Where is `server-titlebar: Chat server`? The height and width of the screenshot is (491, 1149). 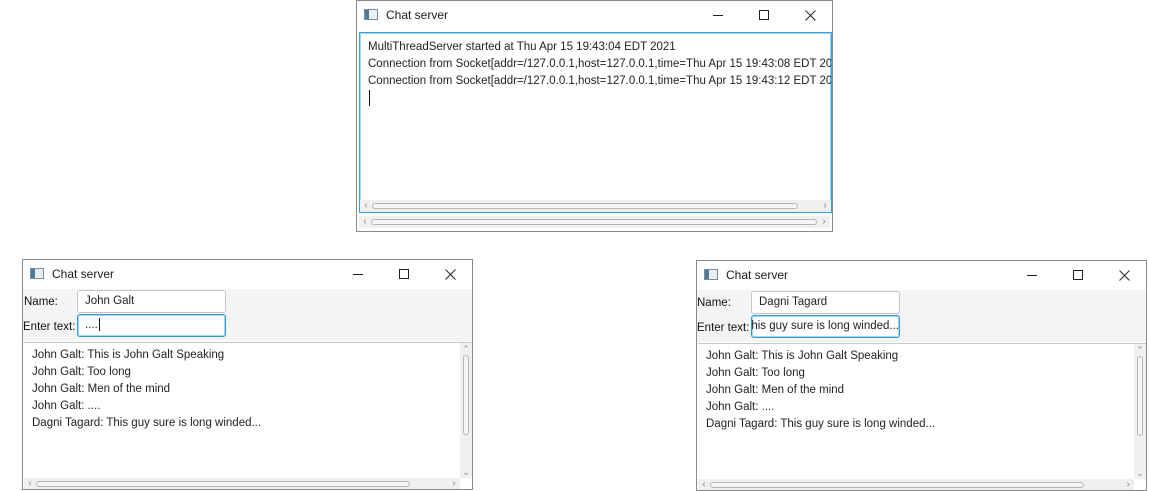 server-titlebar: Chat server is located at coordinates (594, 15).